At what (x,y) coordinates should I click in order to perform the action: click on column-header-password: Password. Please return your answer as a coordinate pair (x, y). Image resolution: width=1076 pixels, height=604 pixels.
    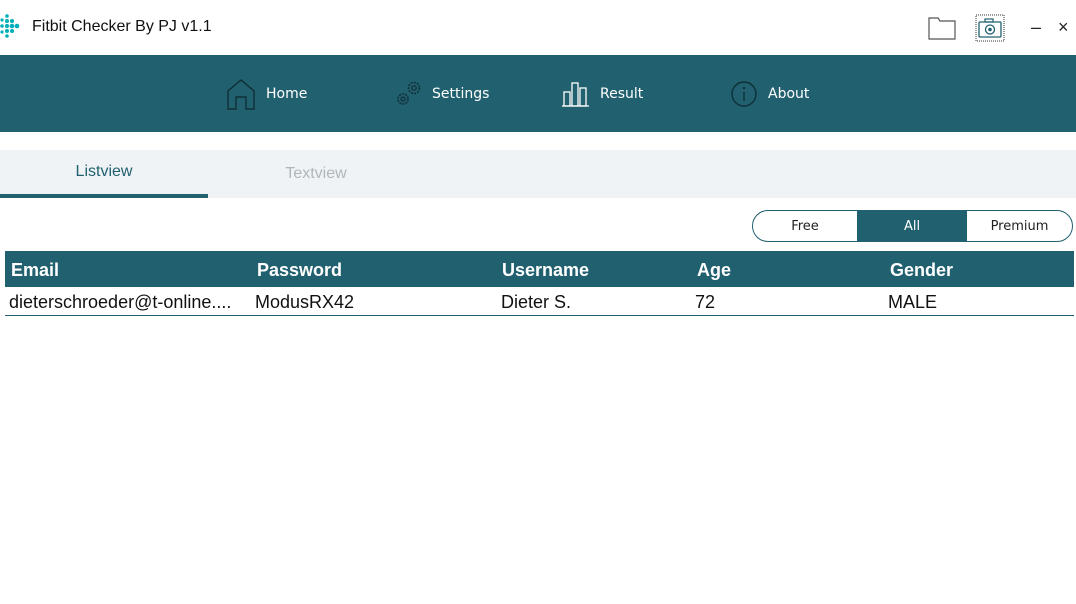
    Looking at the image, I should click on (377, 269).